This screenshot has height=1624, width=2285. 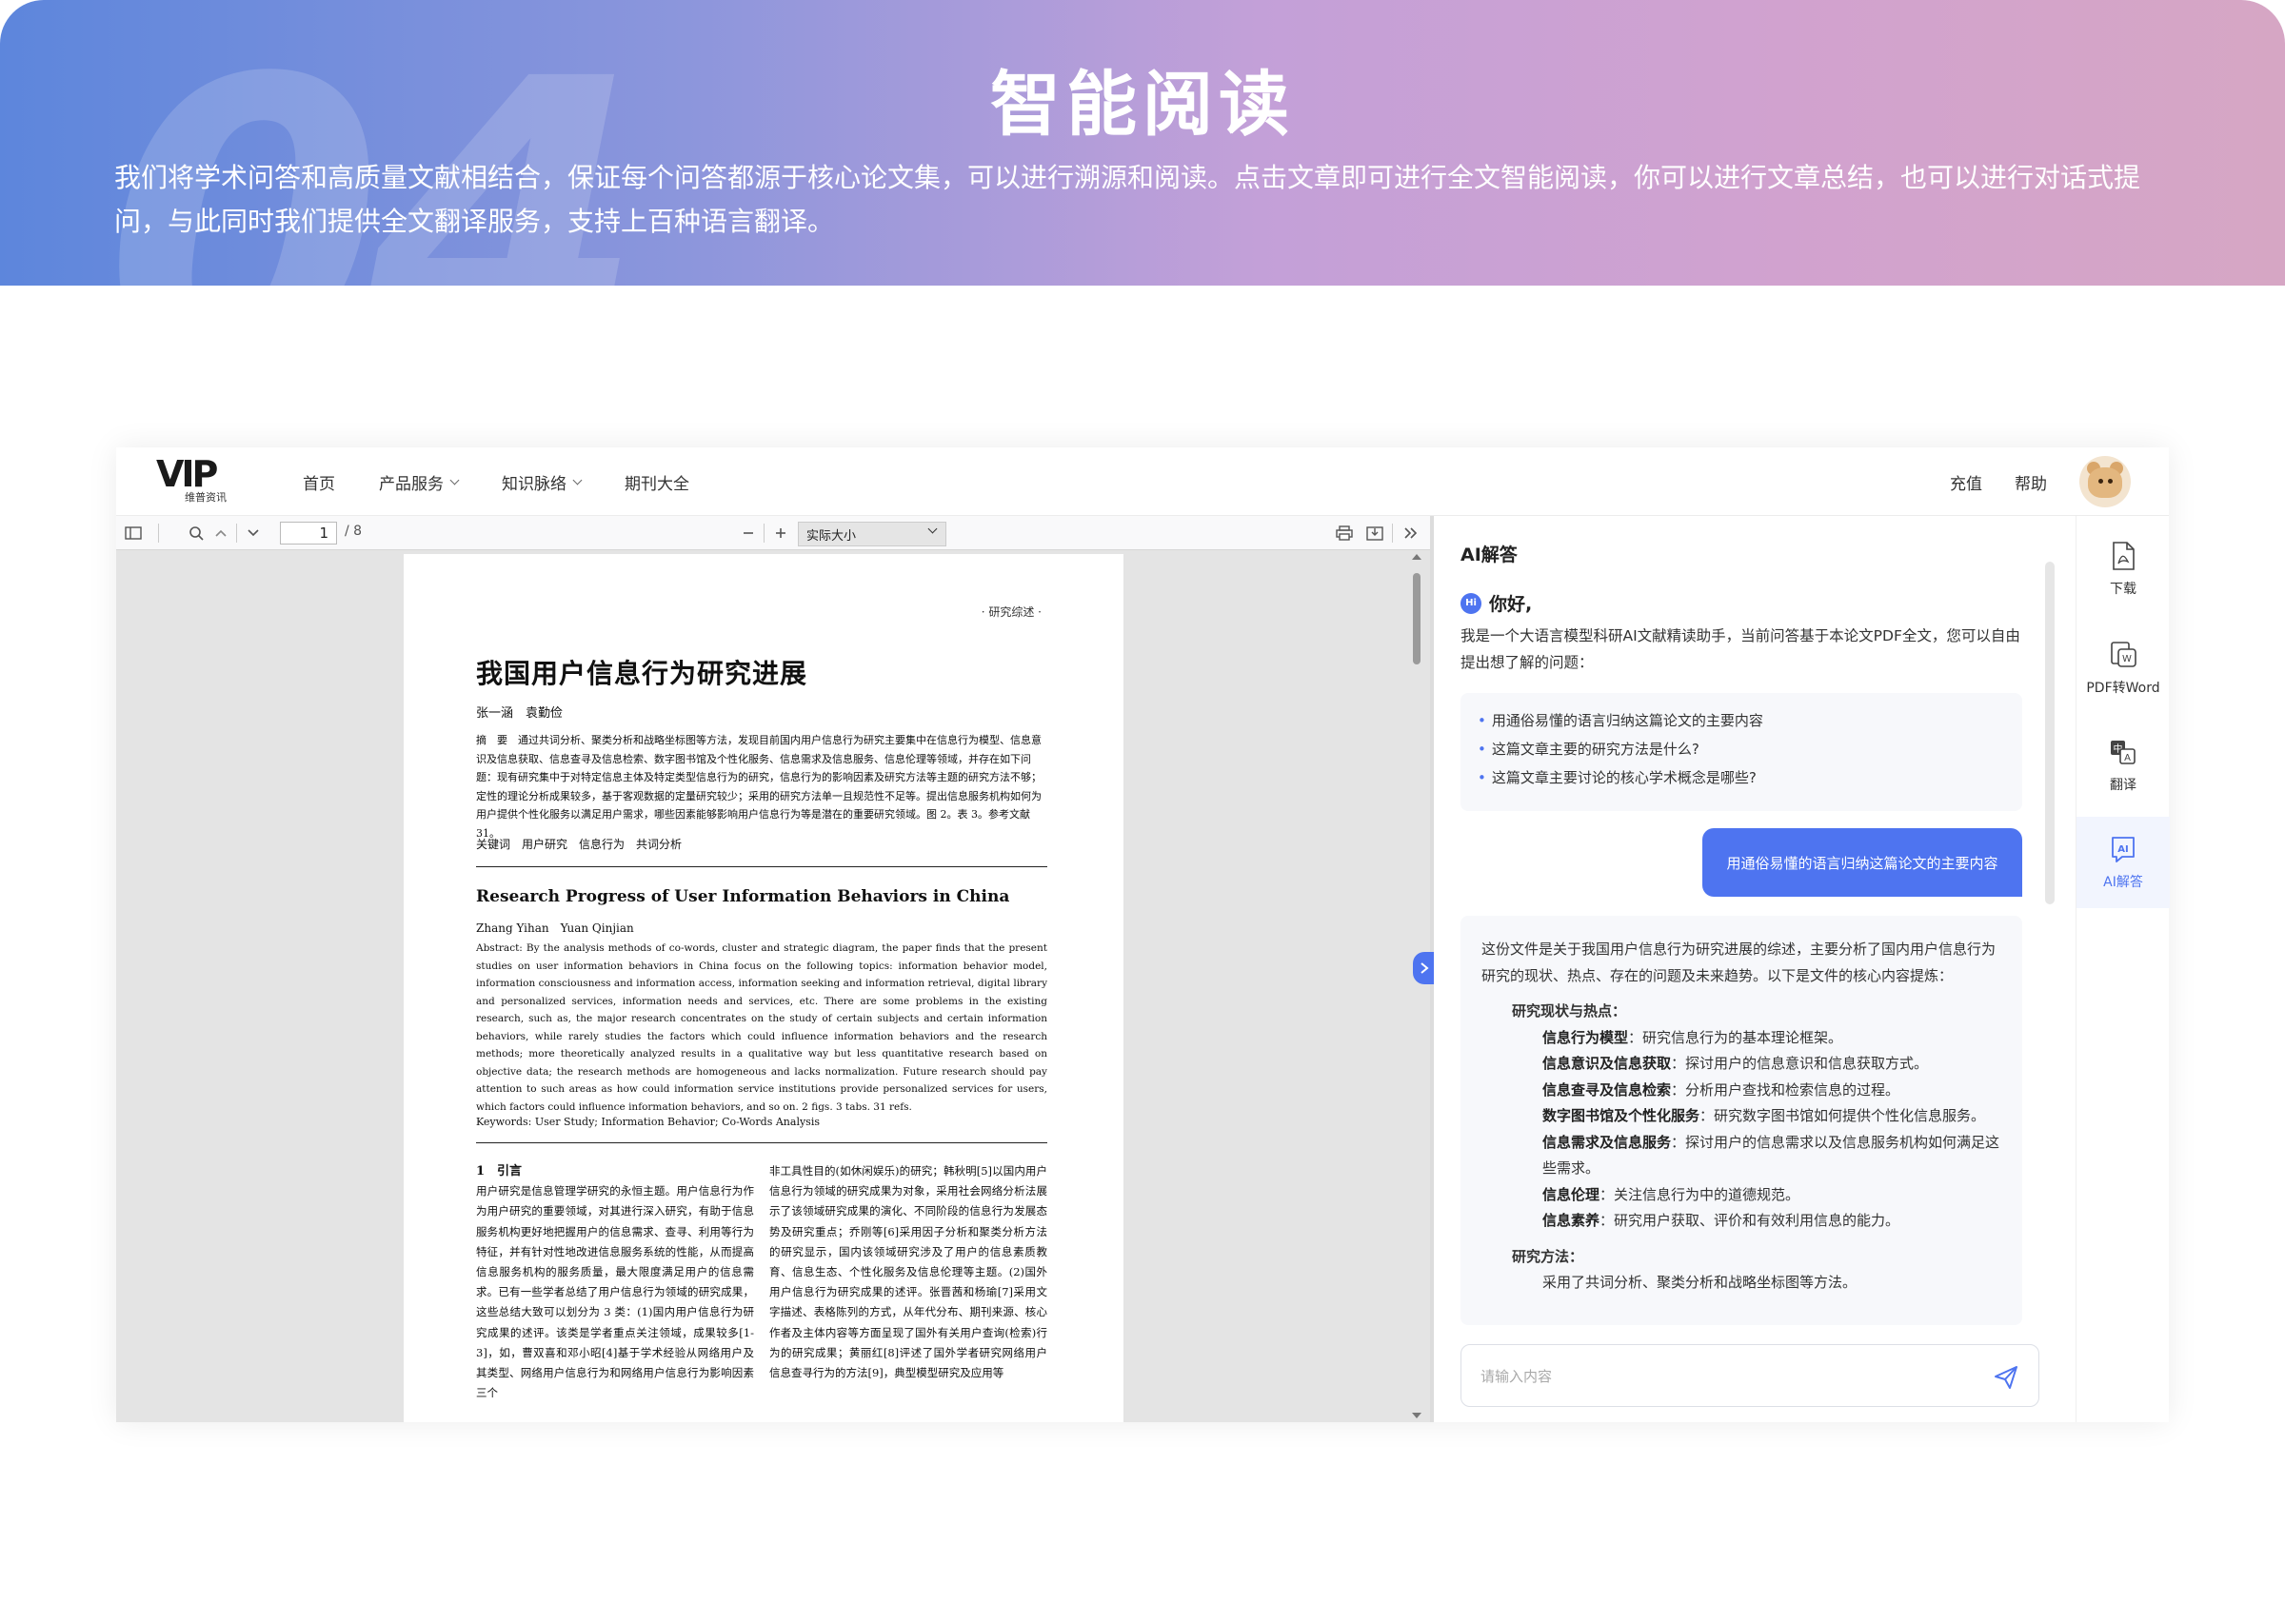 I want to click on greeting-text: 你好,, so click(x=1511, y=604).